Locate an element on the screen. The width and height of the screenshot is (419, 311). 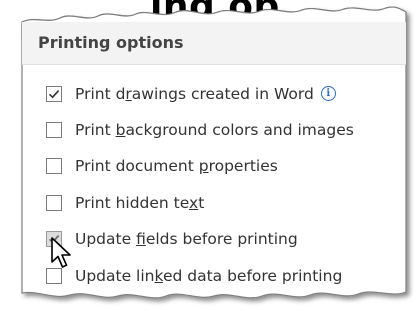
print-drawings-checkbox is located at coordinates (54, 94).